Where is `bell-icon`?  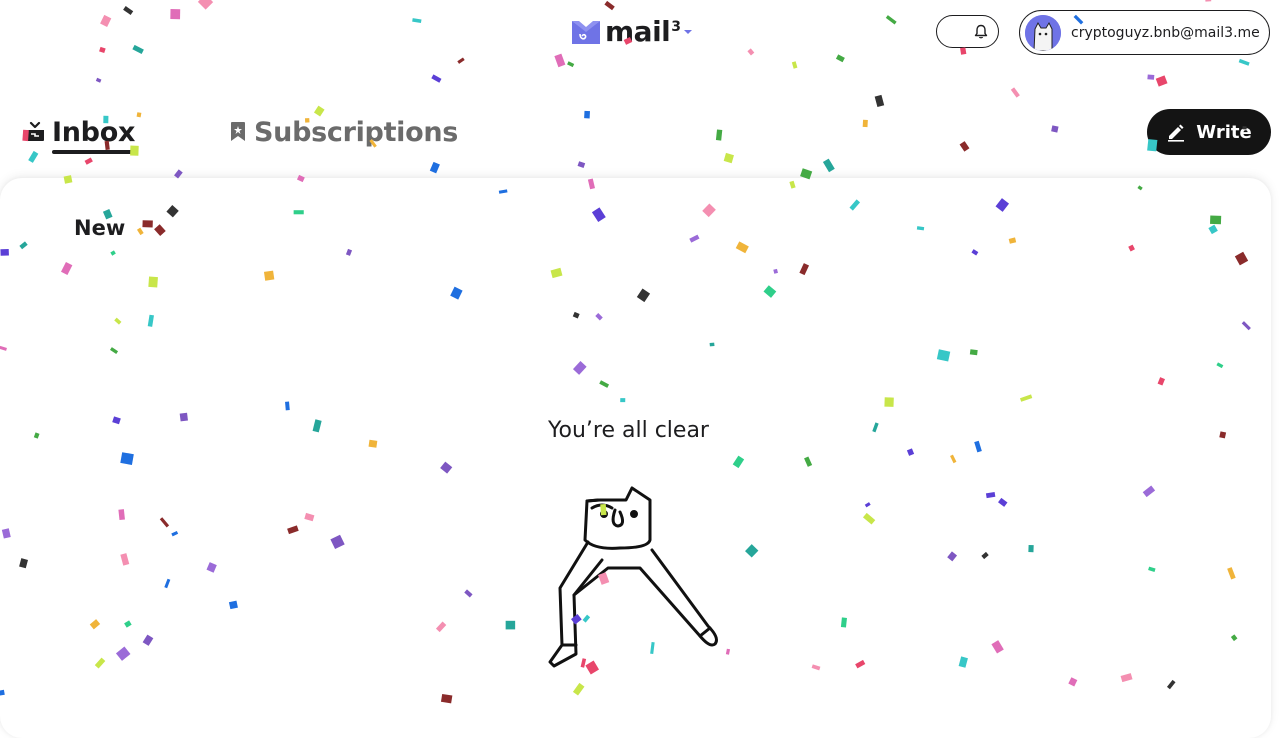 bell-icon is located at coordinates (981, 31).